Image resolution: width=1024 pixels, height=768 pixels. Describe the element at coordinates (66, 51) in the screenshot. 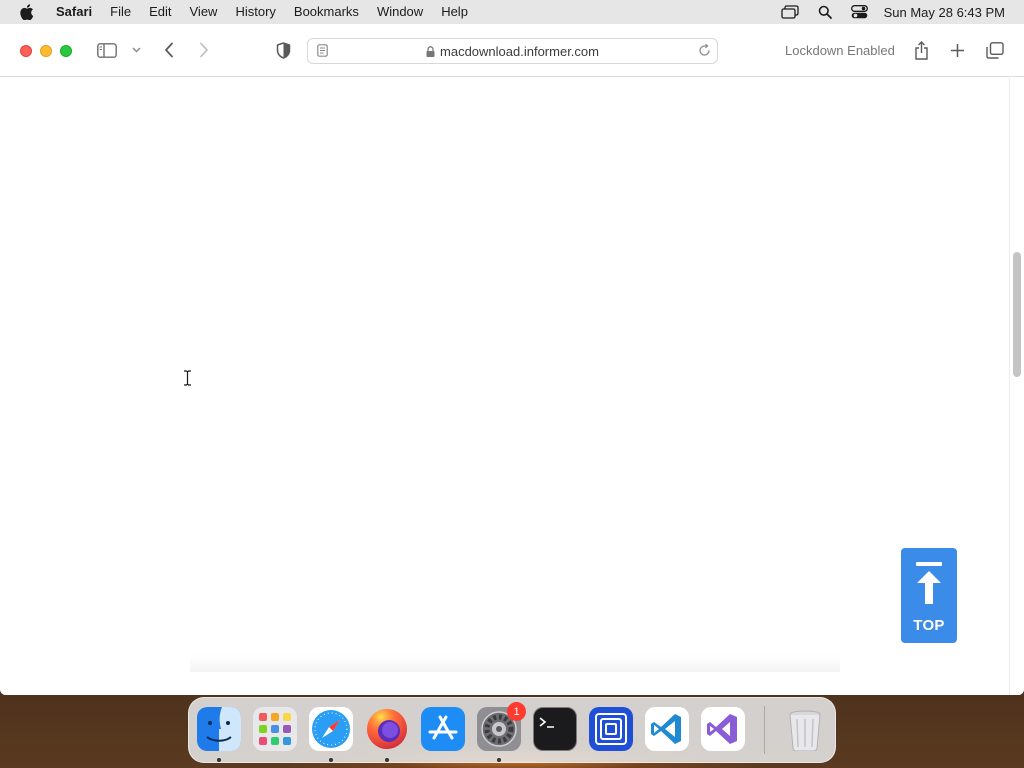

I see `window-zoom-button` at that location.